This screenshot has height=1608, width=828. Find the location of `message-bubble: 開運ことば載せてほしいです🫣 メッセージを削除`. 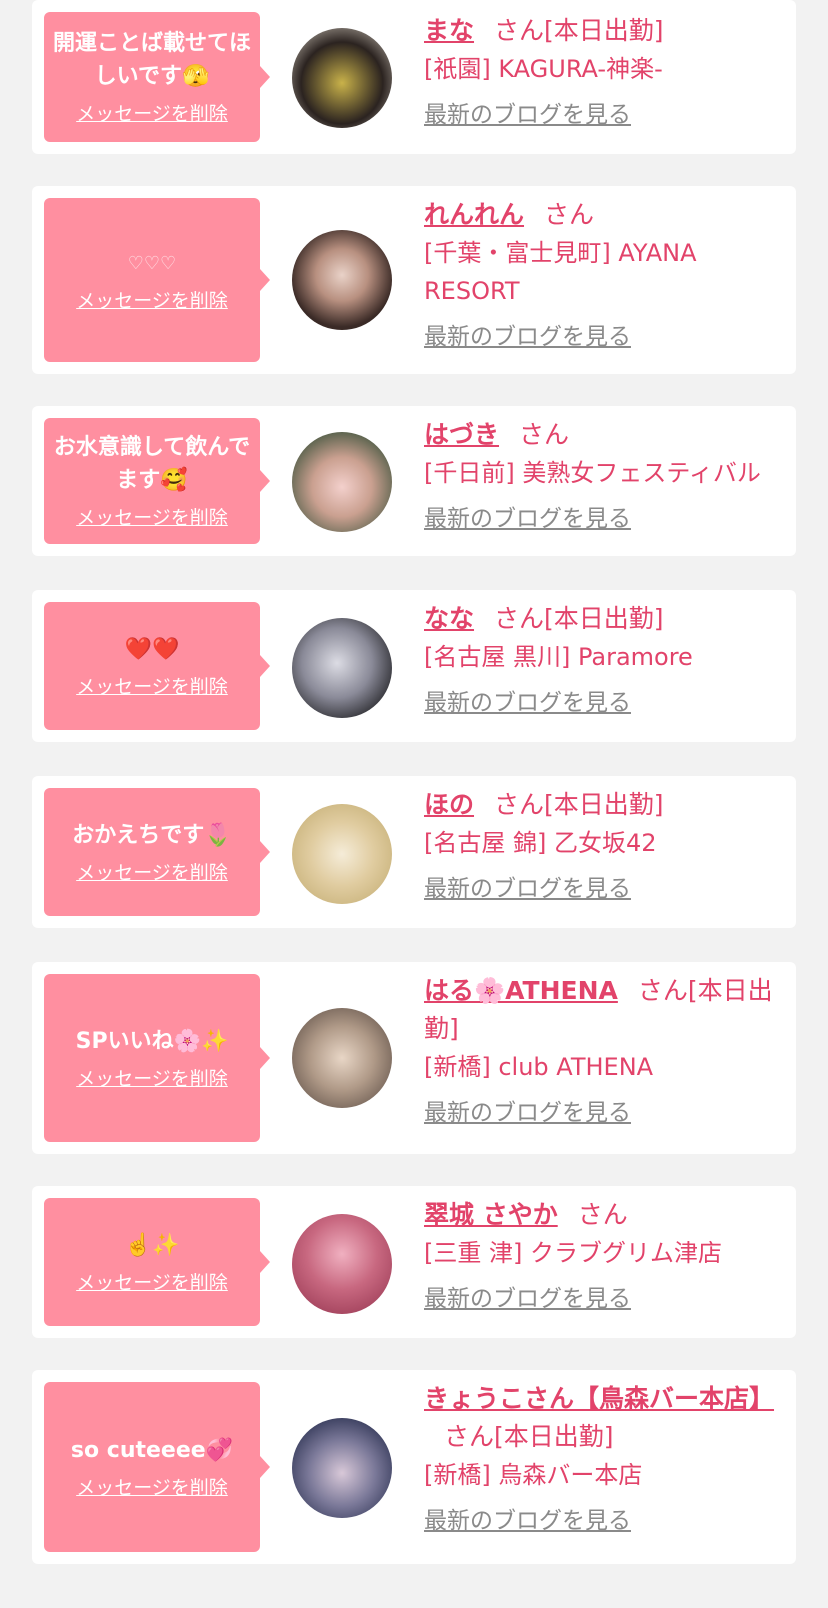

message-bubble: 開運ことば載せてほしいです🫣 メッセージを削除 is located at coordinates (157, 77).